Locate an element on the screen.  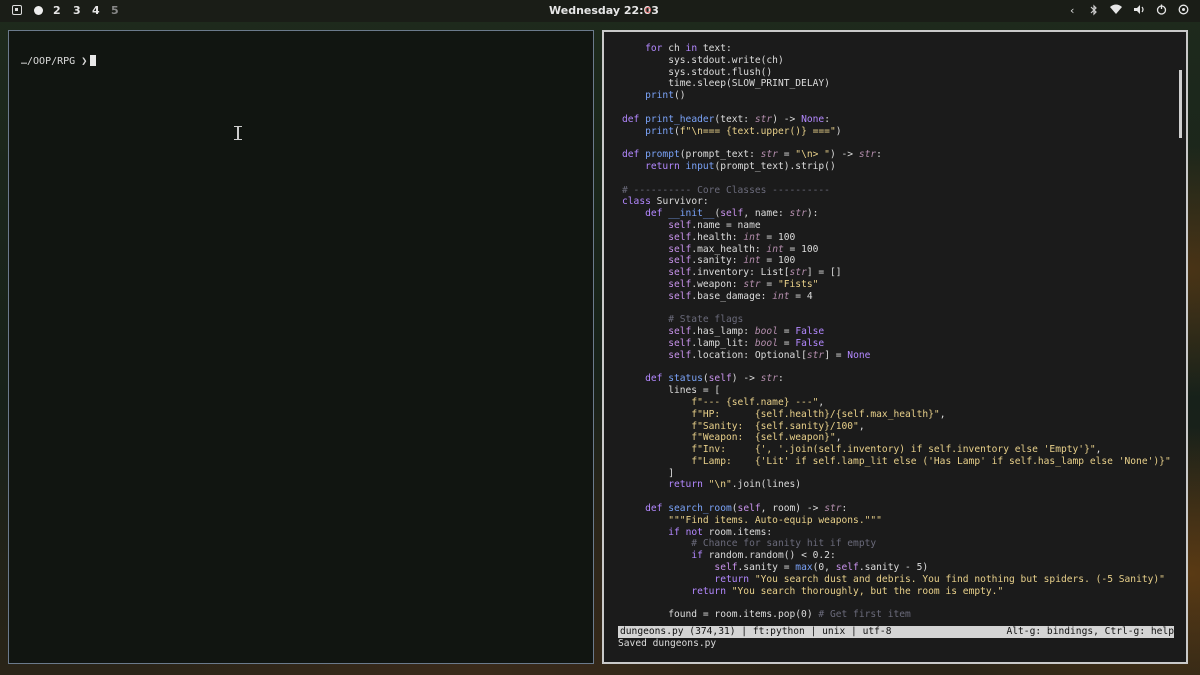
code-line: time.sleep(SLOW_PRINT_DELAY) is located at coordinates (900, 84).